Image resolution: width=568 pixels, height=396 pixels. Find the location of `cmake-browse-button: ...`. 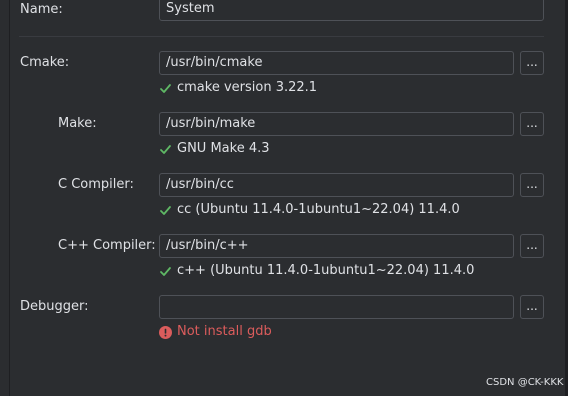

cmake-browse-button: ... is located at coordinates (532, 63).